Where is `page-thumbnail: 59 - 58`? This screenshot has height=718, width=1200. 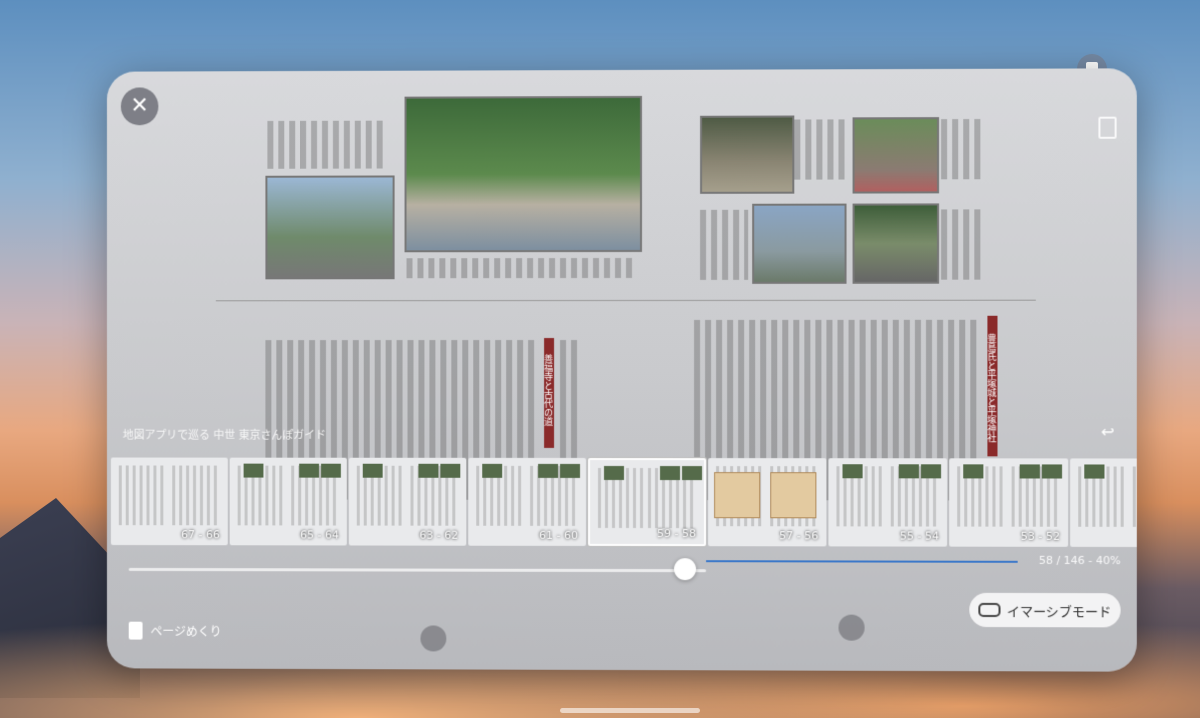
page-thumbnail: 59 - 58 is located at coordinates (647, 502).